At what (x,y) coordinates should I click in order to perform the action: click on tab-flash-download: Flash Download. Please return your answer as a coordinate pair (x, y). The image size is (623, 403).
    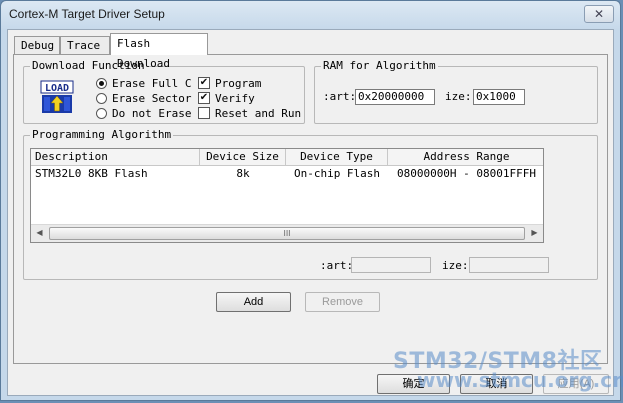
    Looking at the image, I should click on (159, 51).